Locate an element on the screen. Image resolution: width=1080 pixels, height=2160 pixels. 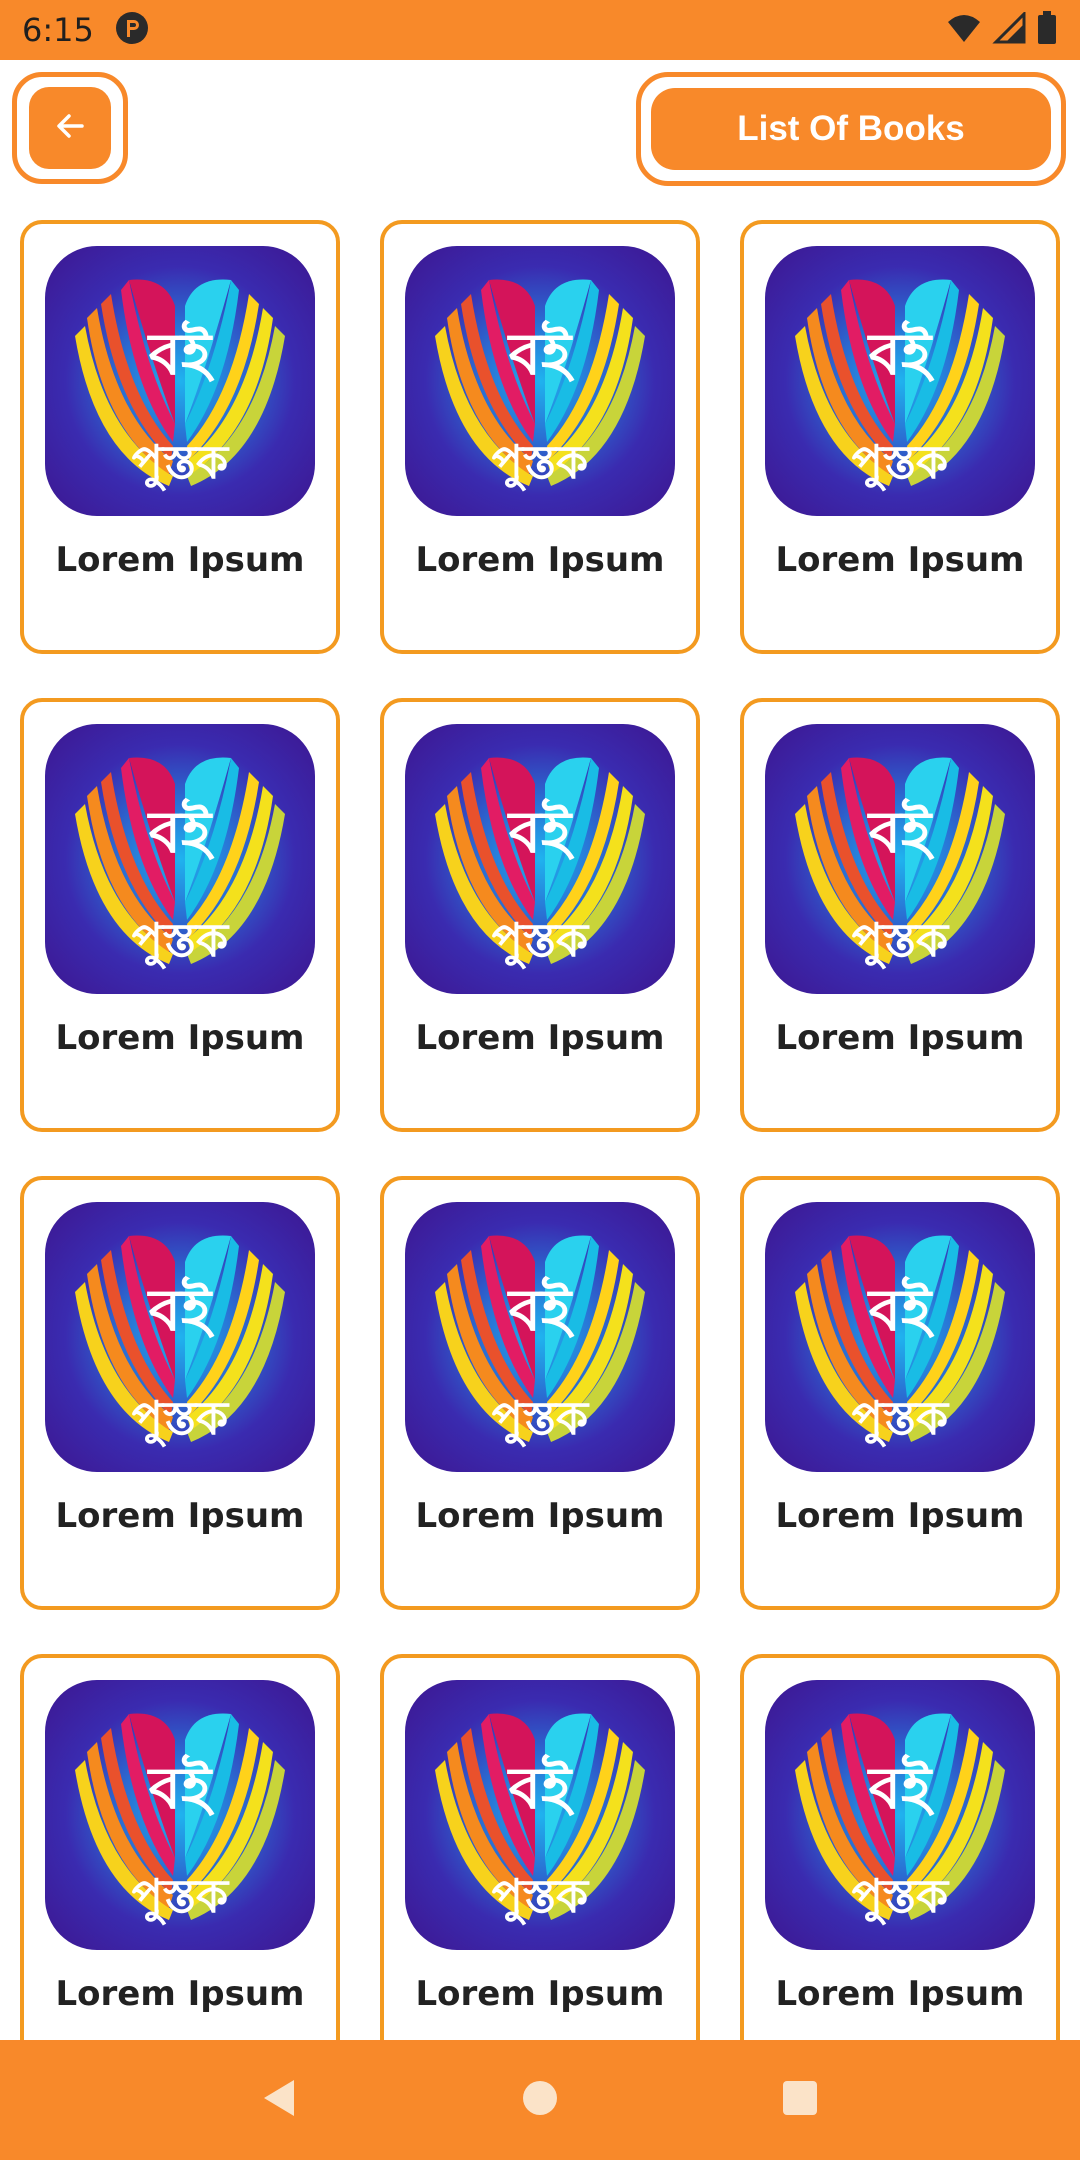
back-triangle-icon is located at coordinates (280, 2100).